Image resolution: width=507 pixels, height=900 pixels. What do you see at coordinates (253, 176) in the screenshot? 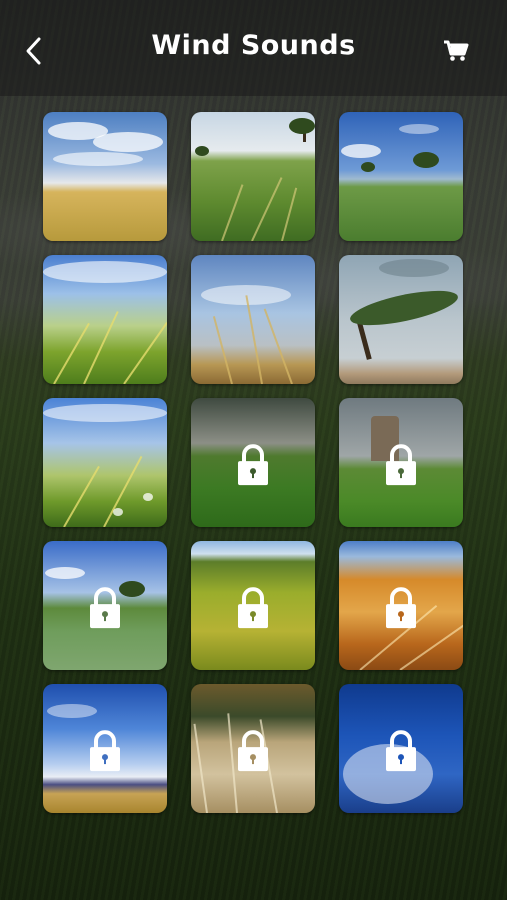
I see `sound-tile-green-field-tree` at bounding box center [253, 176].